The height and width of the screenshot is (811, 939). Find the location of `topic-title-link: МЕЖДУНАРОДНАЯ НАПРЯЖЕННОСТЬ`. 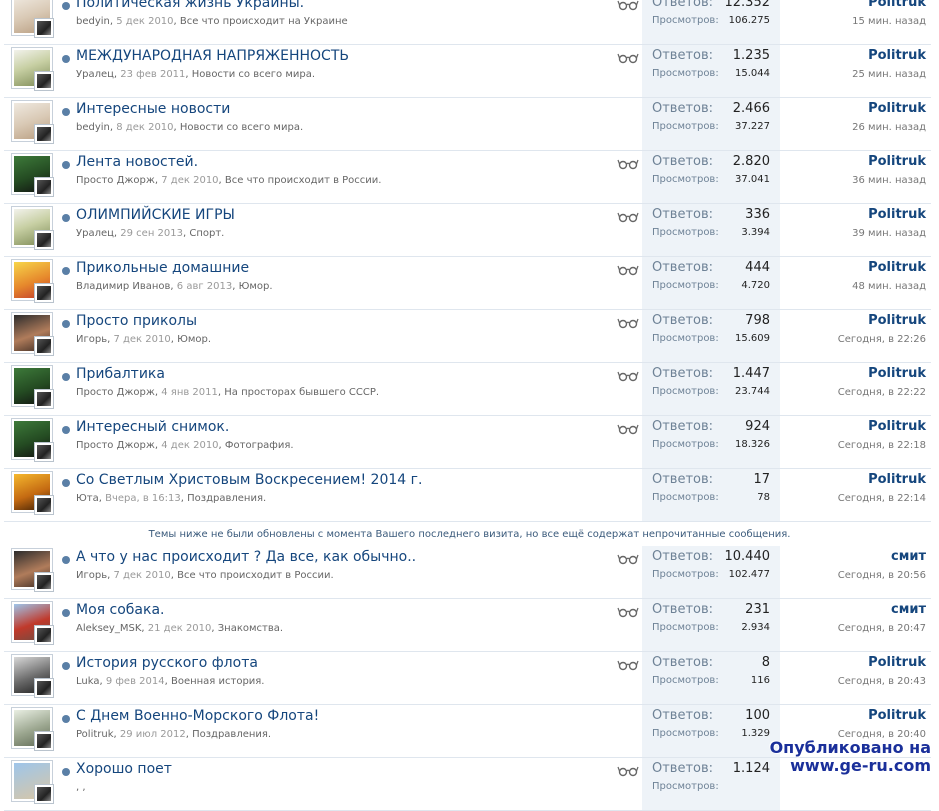

topic-title-link: МЕЖДУНАРОДНАЯ НАПРЯЖЕННОСТЬ is located at coordinates (212, 56).